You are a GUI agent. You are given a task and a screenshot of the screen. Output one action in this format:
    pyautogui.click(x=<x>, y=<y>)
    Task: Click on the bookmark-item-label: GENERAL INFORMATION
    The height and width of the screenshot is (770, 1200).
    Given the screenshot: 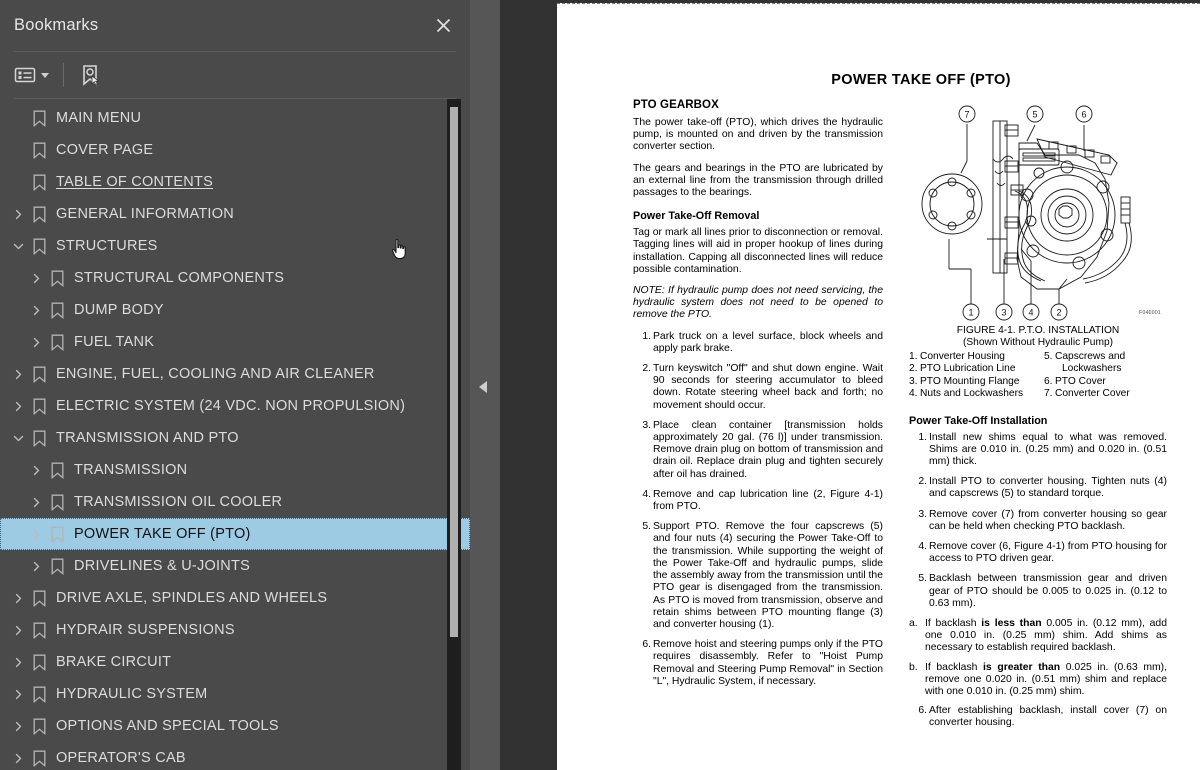 What is the action you would take?
    pyautogui.click(x=145, y=214)
    